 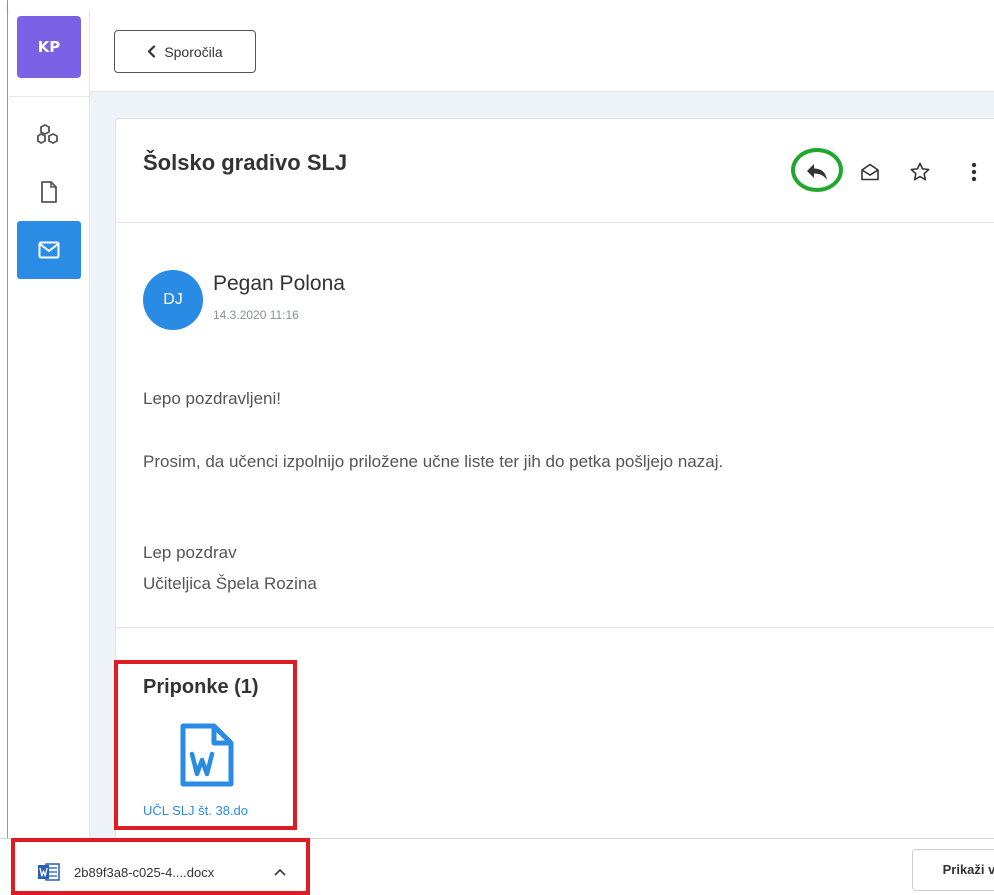 I want to click on mail-icon, so click(x=49, y=250).